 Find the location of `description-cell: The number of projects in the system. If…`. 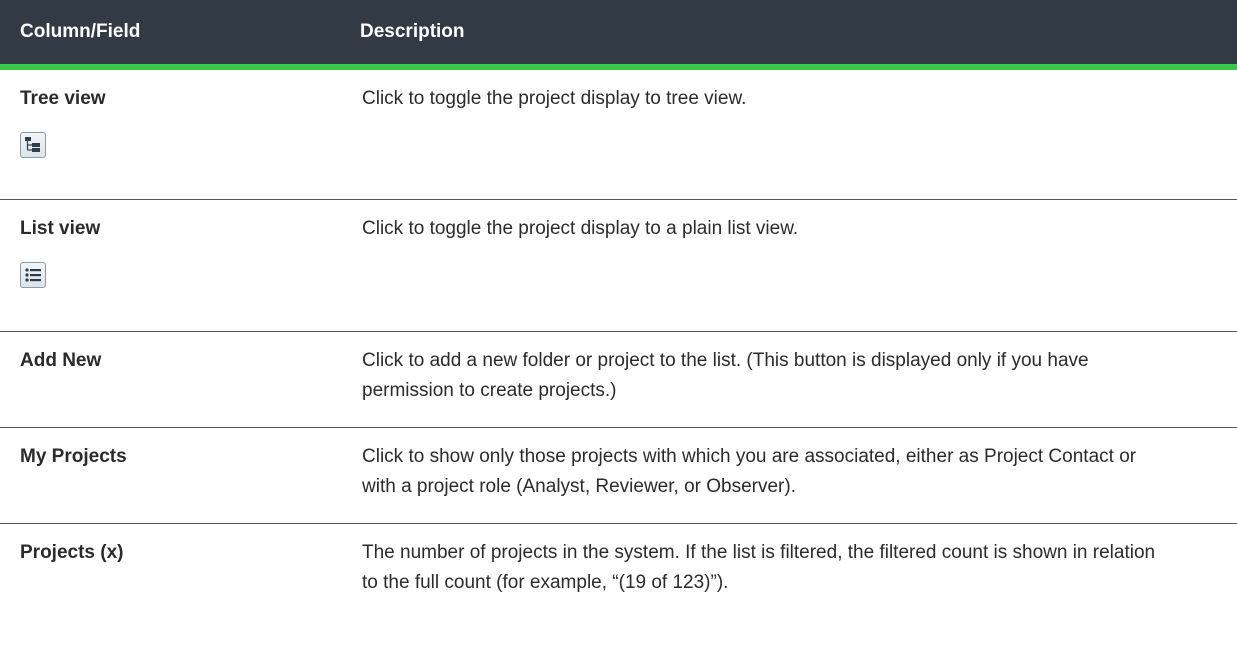

description-cell: The number of projects in the system. If… is located at coordinates (794, 574).